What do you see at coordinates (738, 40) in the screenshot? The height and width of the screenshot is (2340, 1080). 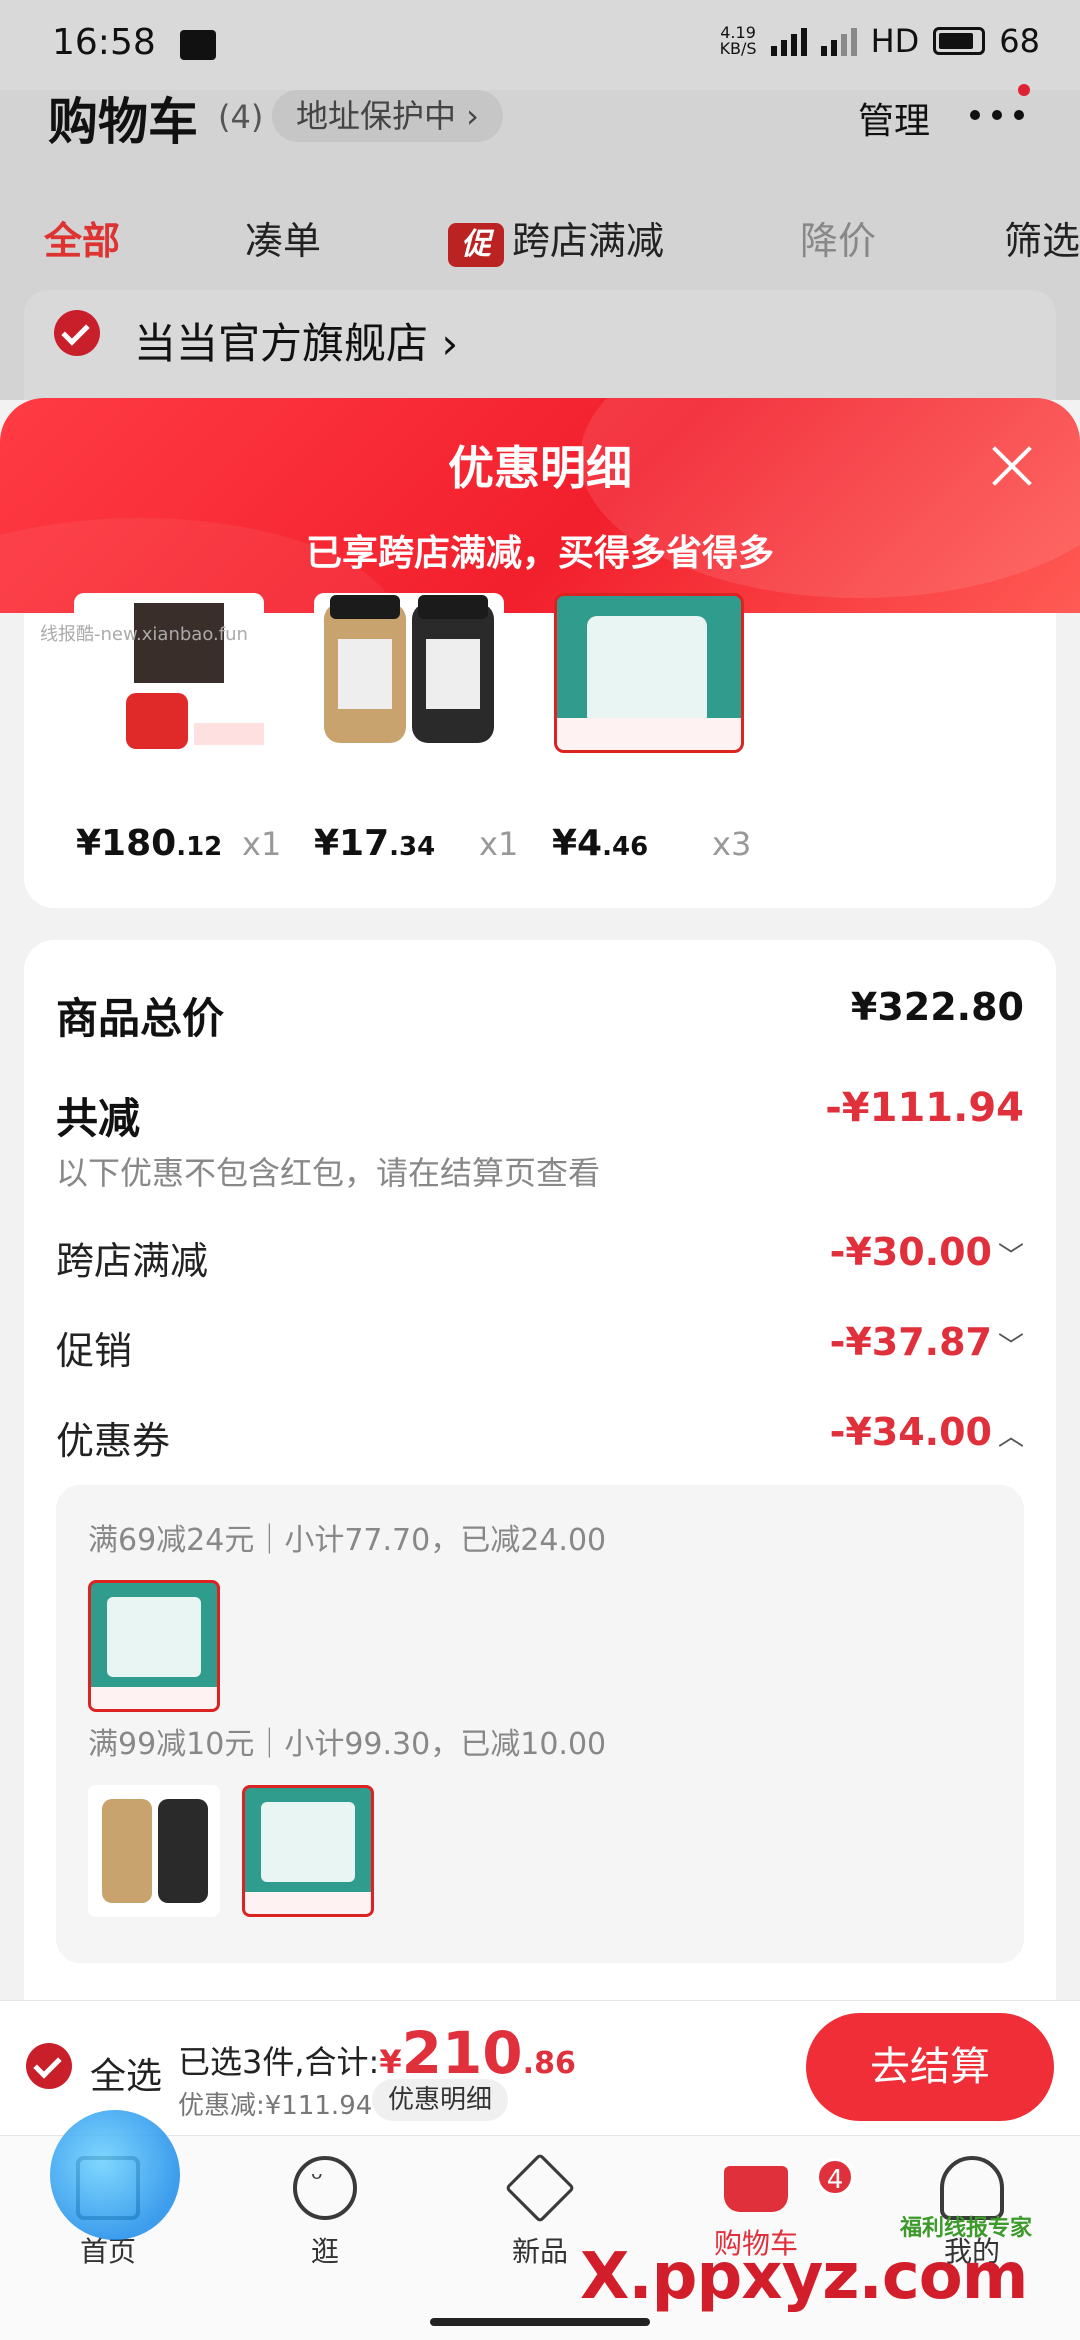 I see `net-speed: 4.19 KB/S` at bounding box center [738, 40].